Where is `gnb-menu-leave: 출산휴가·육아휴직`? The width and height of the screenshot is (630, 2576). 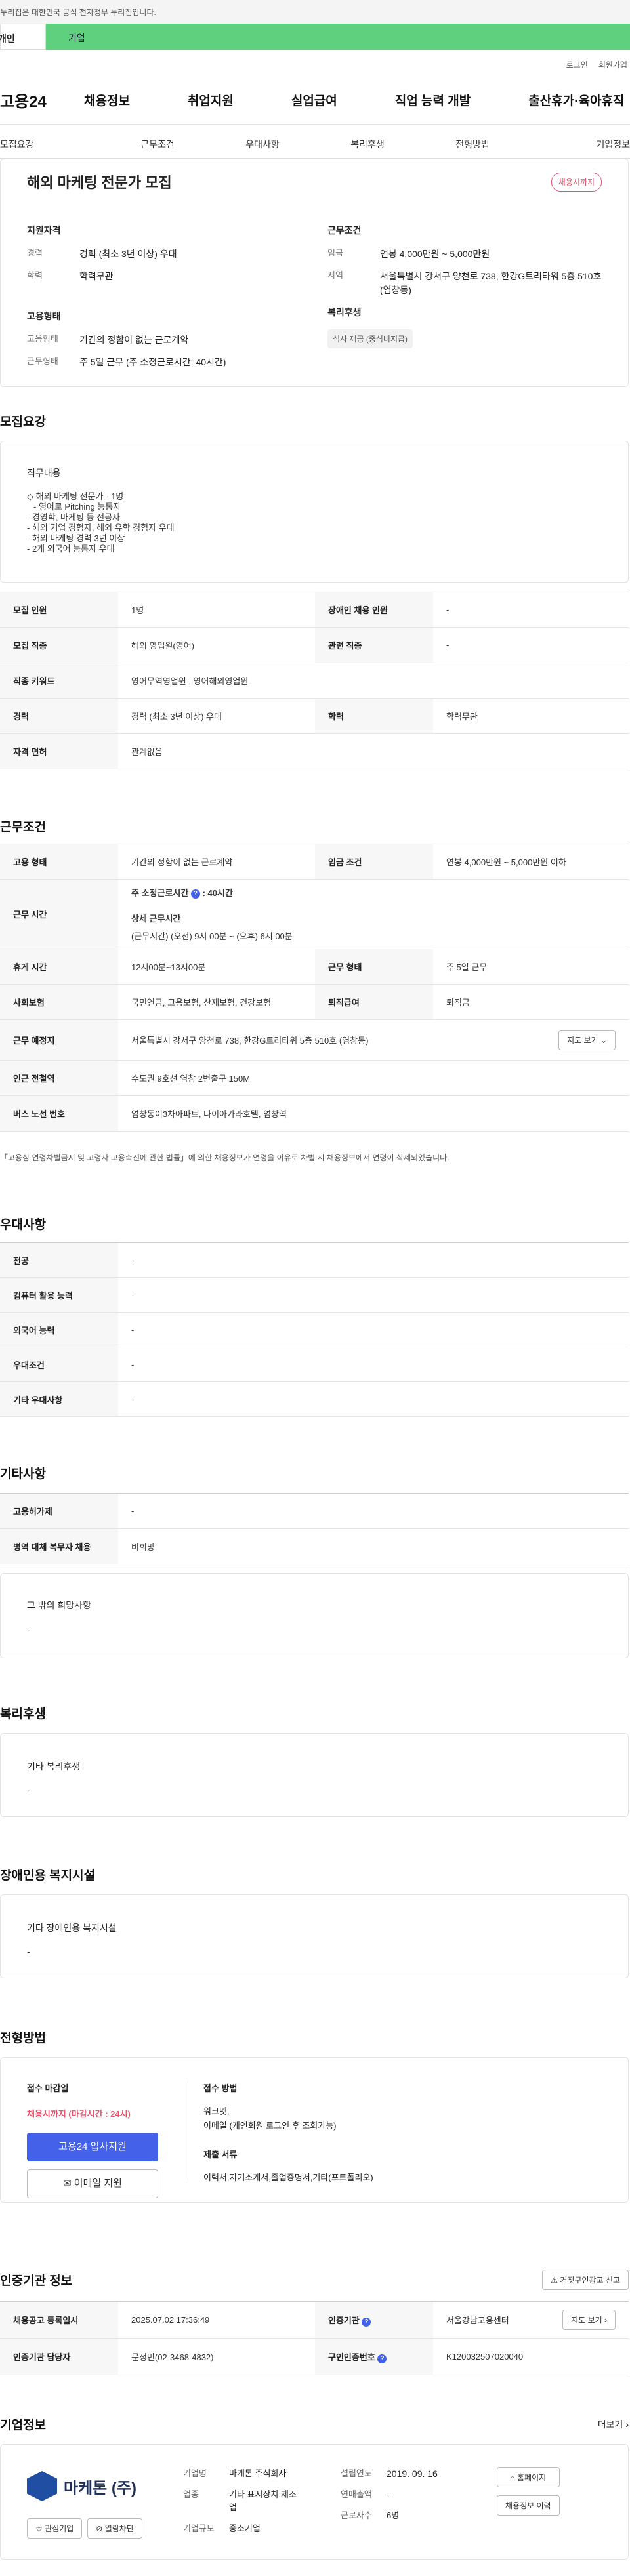 gnb-menu-leave: 출산휴가·육아휴직 is located at coordinates (576, 100).